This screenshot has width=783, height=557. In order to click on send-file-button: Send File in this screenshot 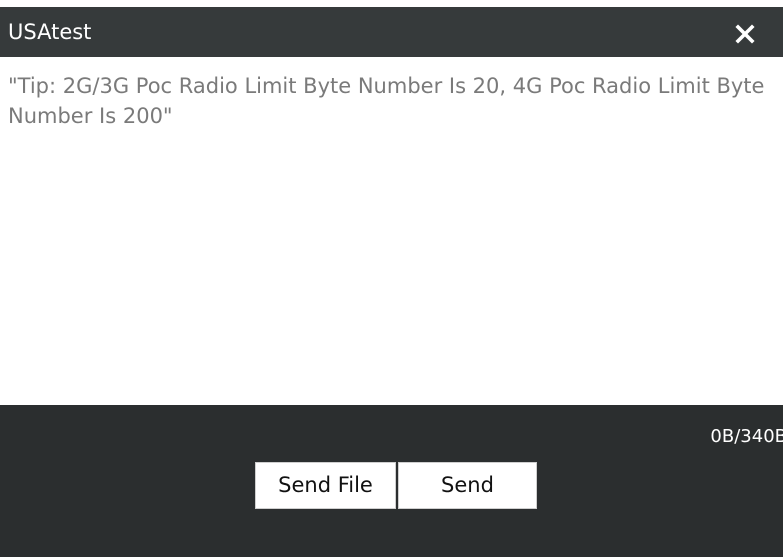, I will do `click(325, 485)`.